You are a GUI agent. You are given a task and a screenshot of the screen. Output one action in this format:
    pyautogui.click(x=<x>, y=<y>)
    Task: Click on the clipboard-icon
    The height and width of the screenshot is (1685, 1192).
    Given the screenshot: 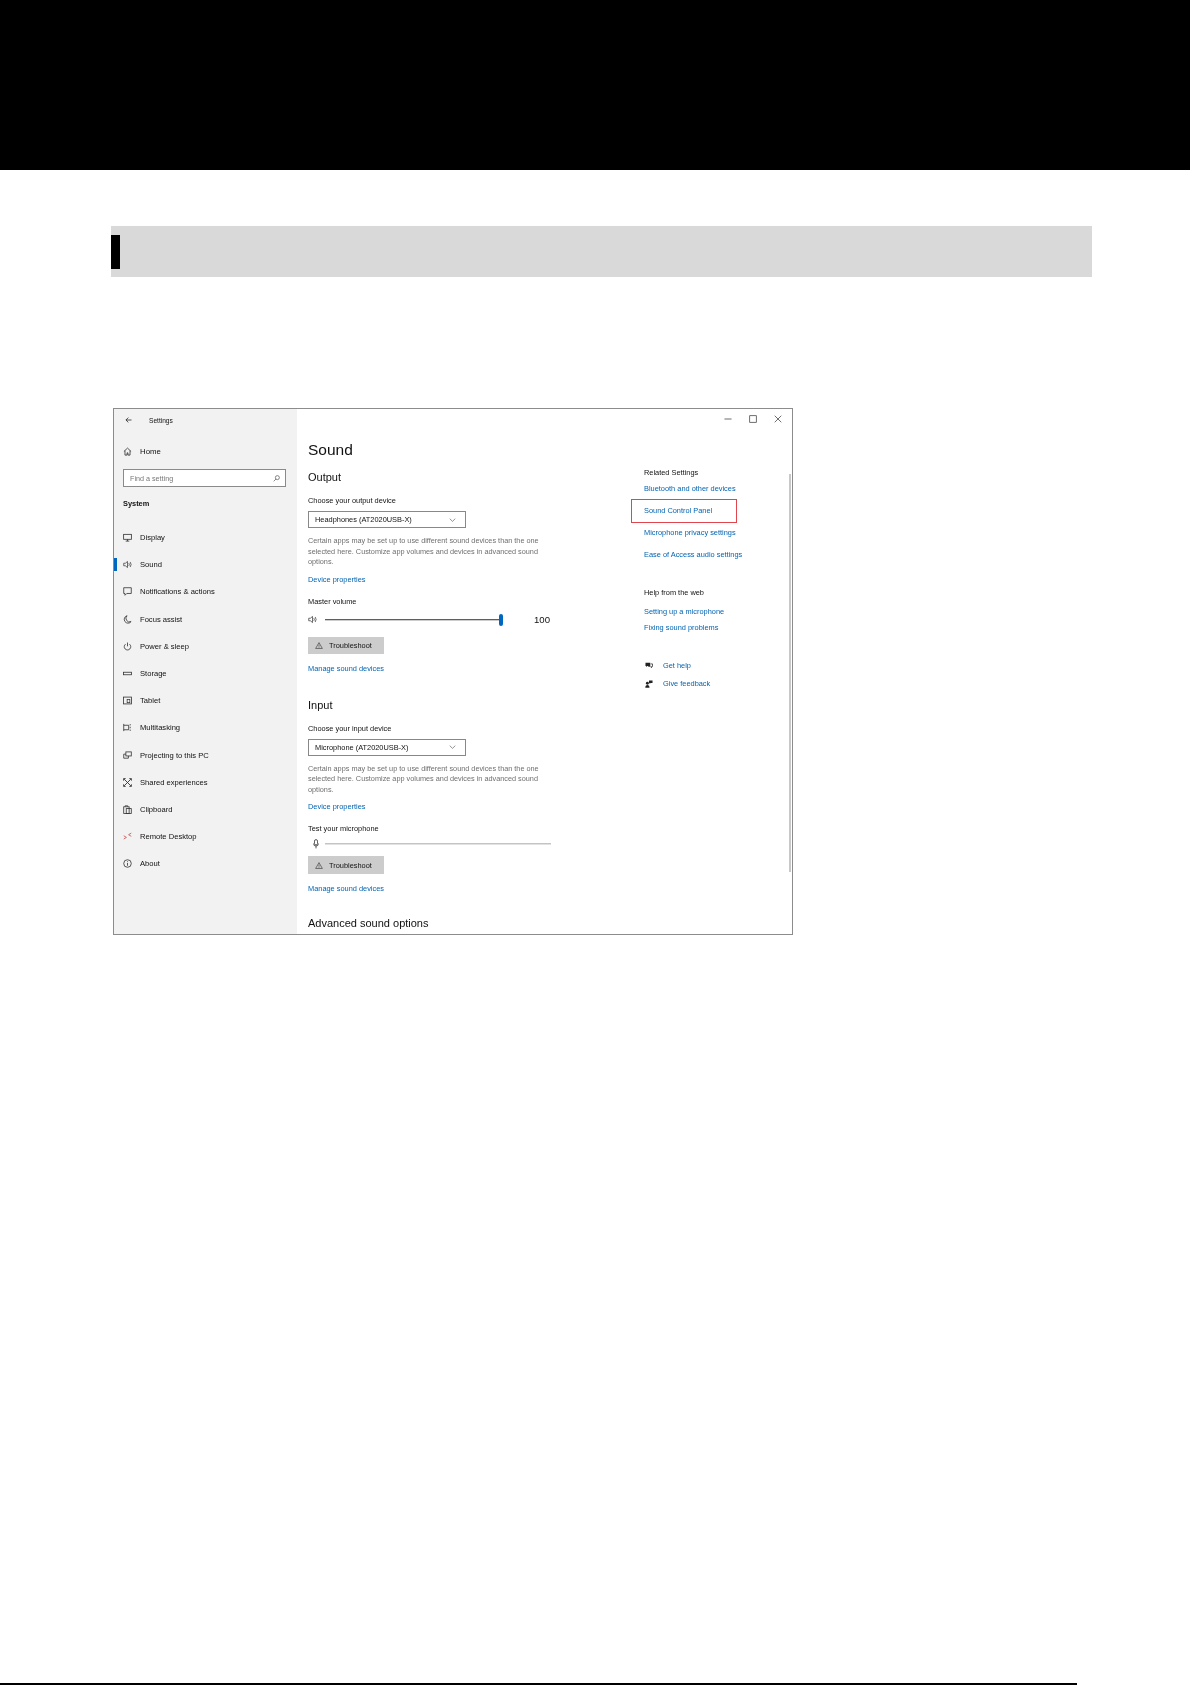 What is the action you would take?
    pyautogui.click(x=127, y=809)
    